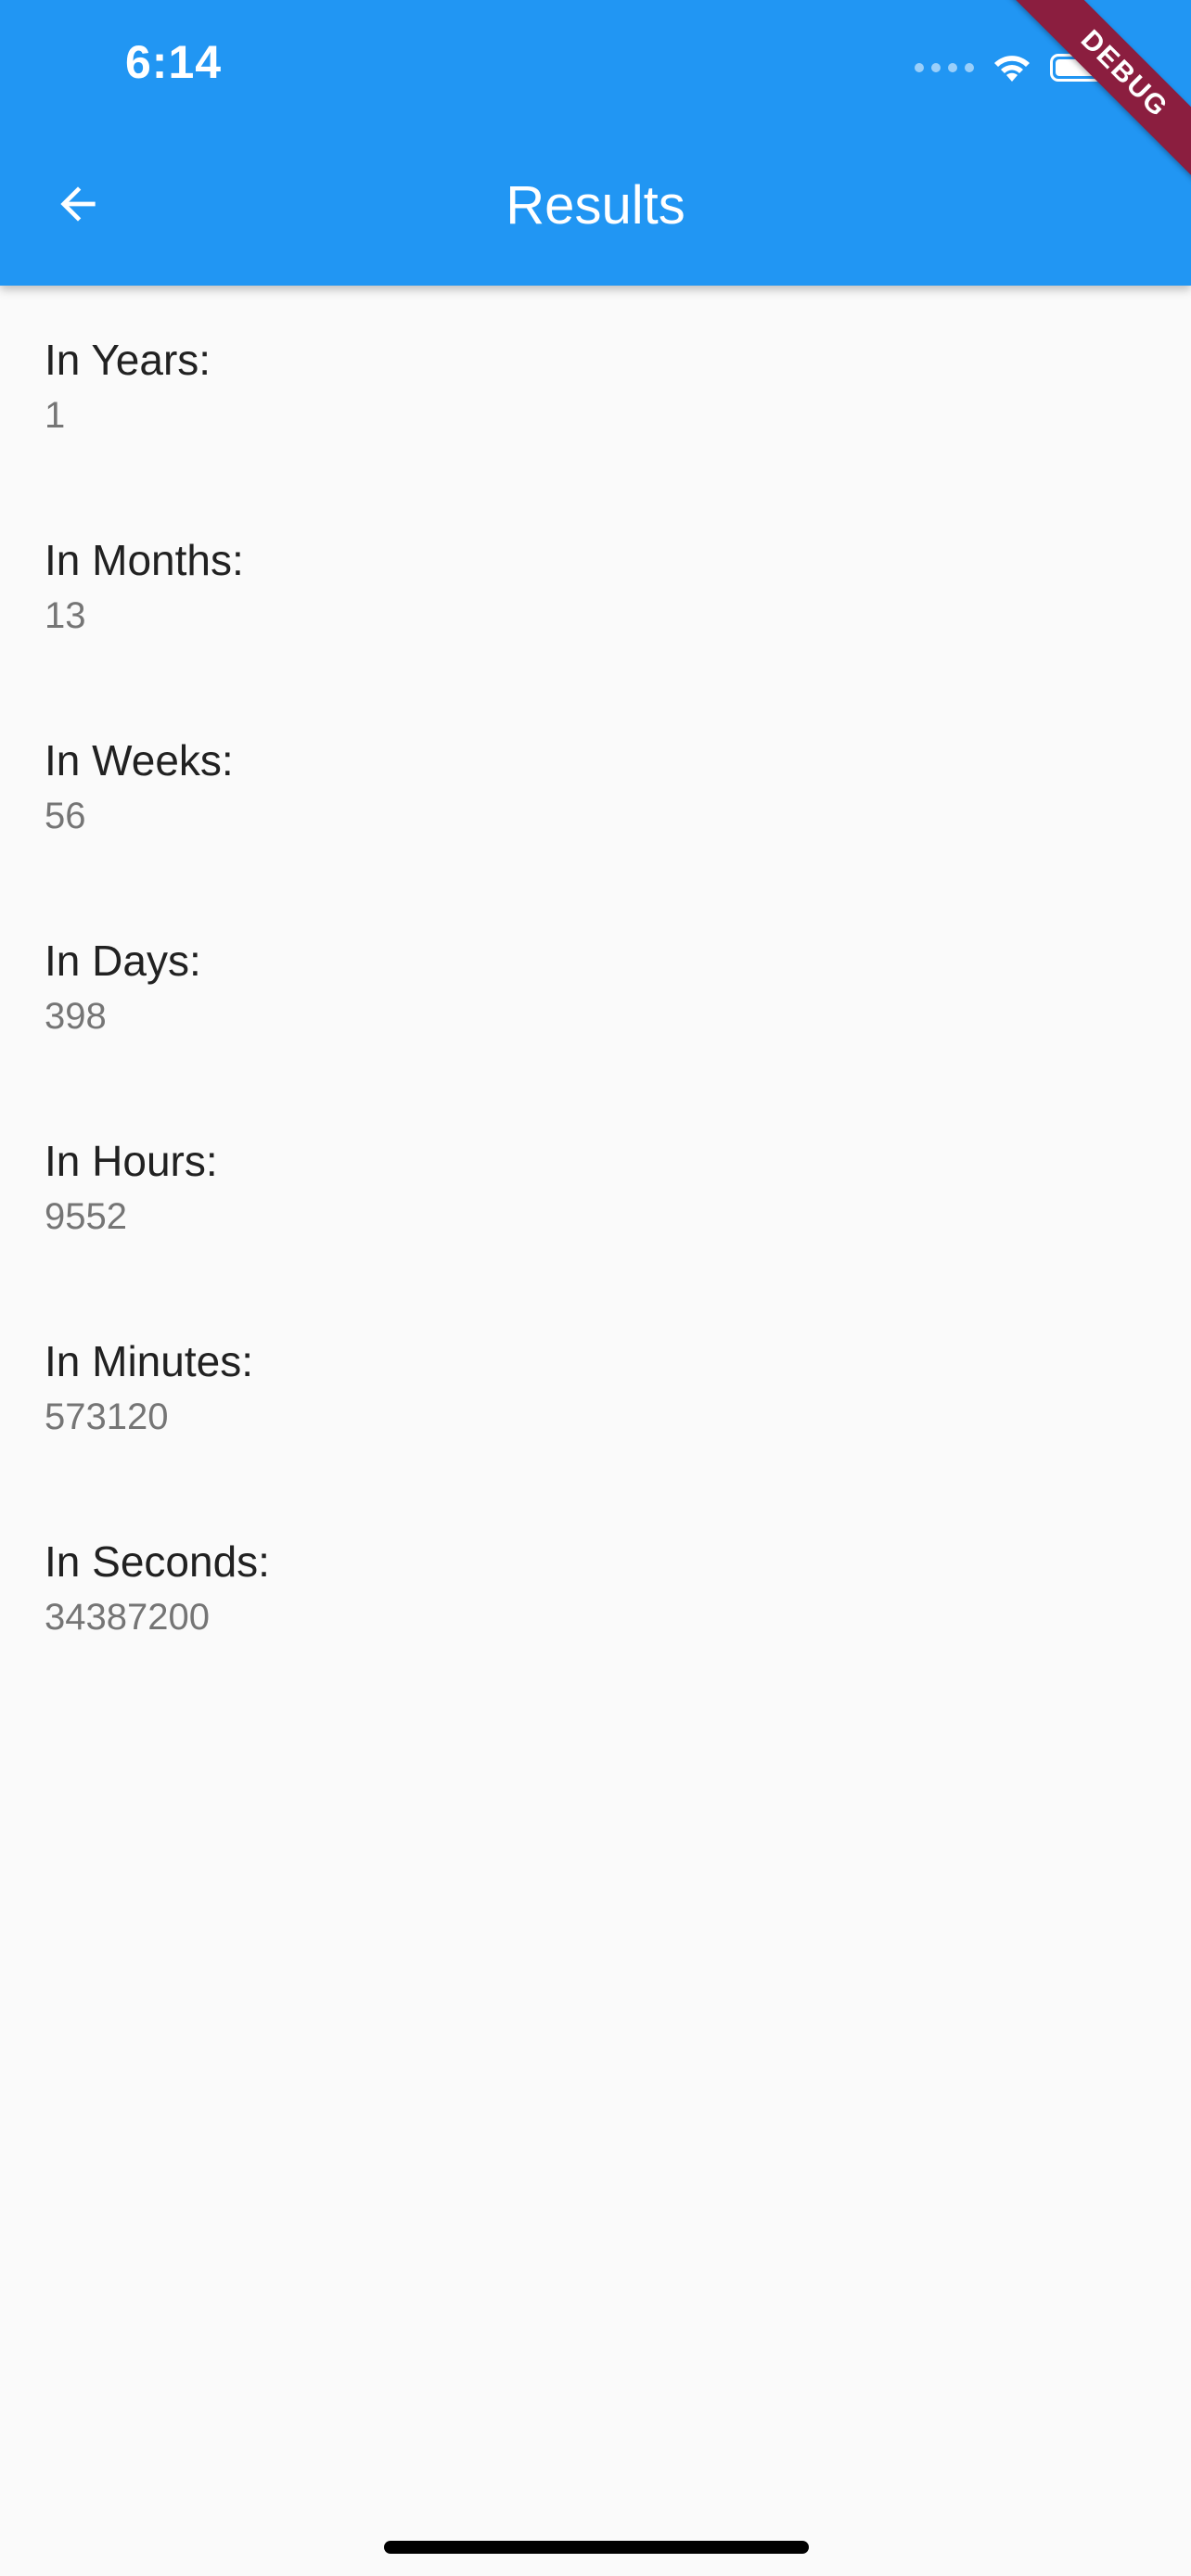 This screenshot has width=1191, height=2576. What do you see at coordinates (157, 1235) in the screenshot?
I see `result-item-hours: In Hours: 9552` at bounding box center [157, 1235].